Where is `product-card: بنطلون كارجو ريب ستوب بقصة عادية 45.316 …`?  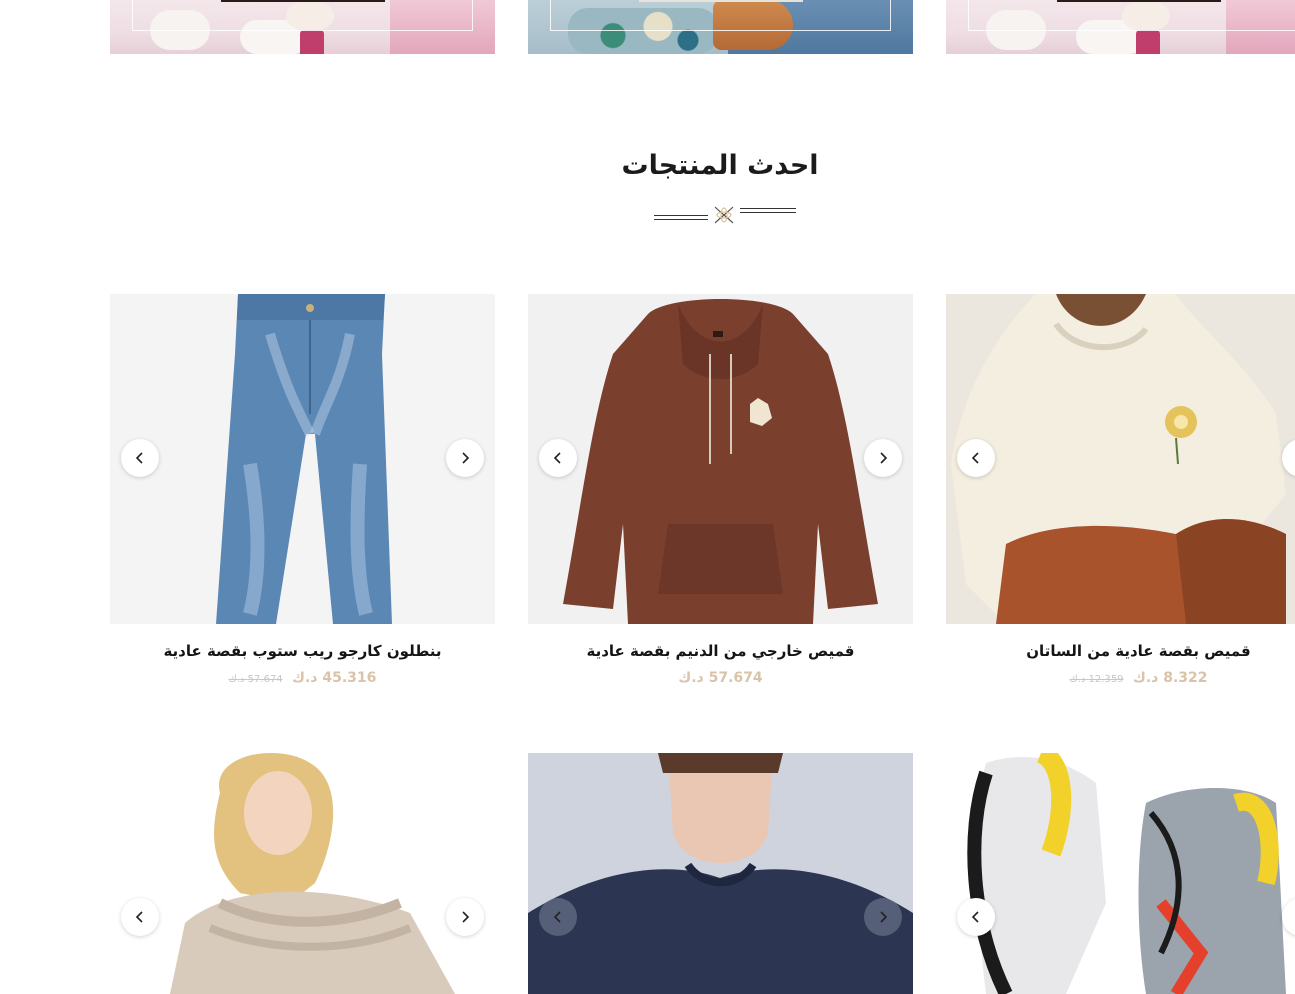 product-card: بنطلون كارجو ريب ستوب بقصة عادية 45.316 … is located at coordinates (302, 490).